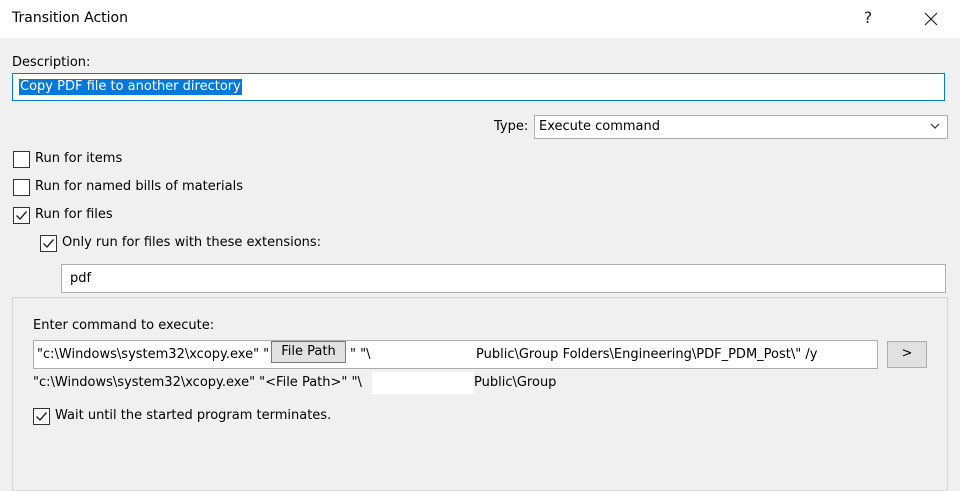  What do you see at coordinates (51, 62) in the screenshot?
I see `description-label: Description:` at bounding box center [51, 62].